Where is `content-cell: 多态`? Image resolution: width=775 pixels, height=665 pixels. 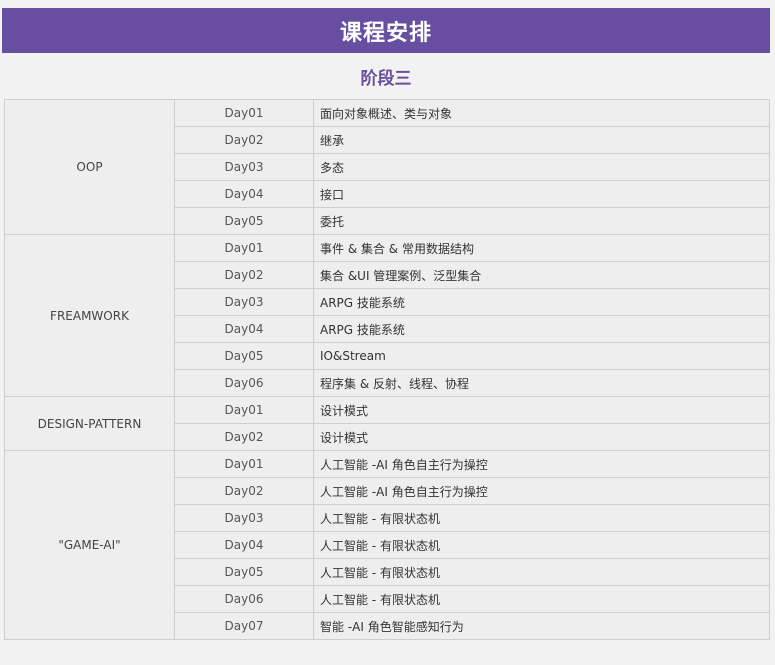 content-cell: 多态 is located at coordinates (541, 167).